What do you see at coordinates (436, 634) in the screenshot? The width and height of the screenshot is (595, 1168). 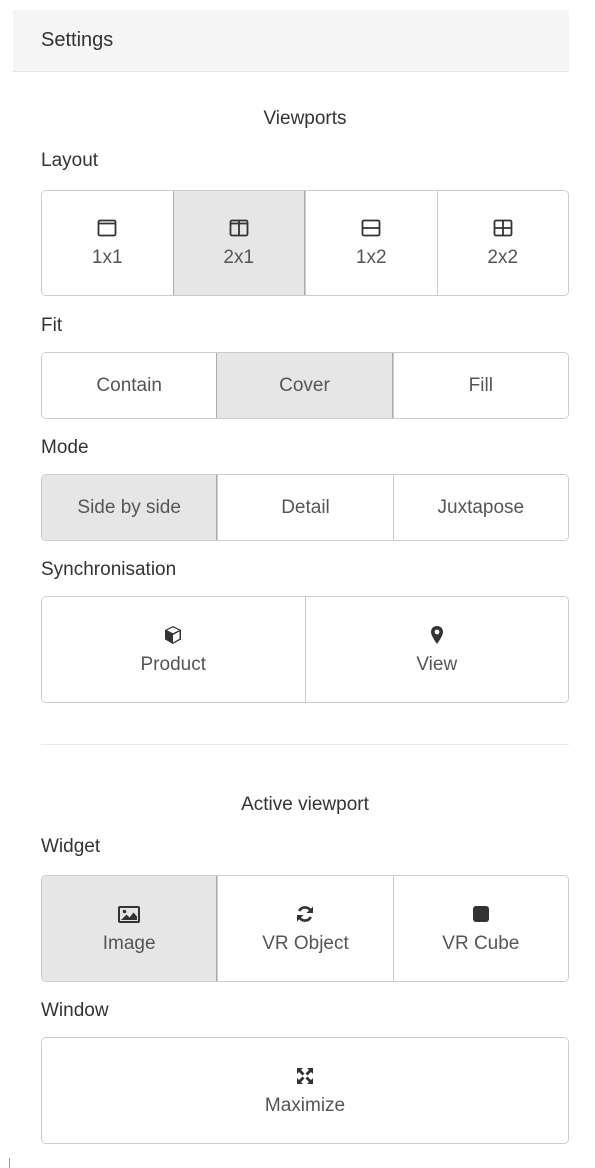 I see `map-marker-icon` at bounding box center [436, 634].